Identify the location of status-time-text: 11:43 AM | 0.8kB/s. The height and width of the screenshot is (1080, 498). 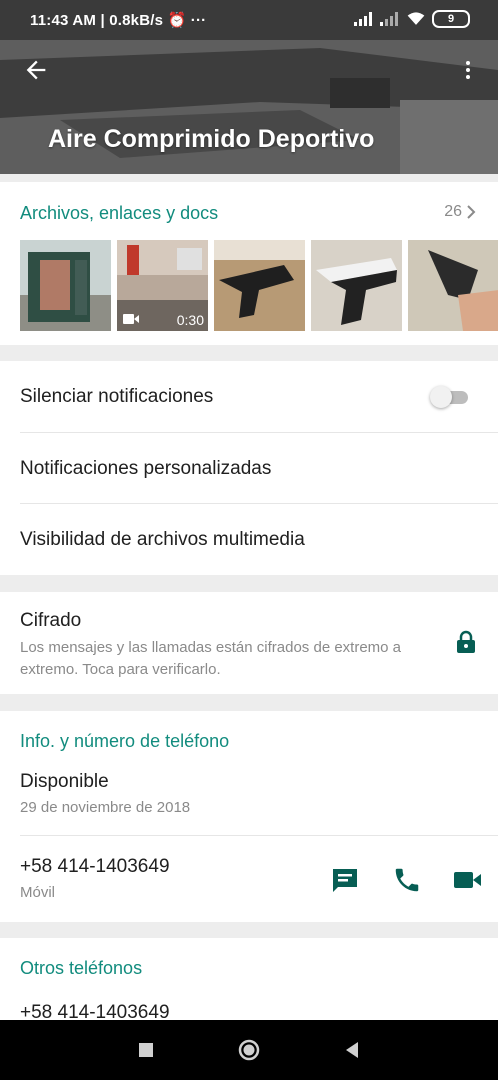
(97, 20).